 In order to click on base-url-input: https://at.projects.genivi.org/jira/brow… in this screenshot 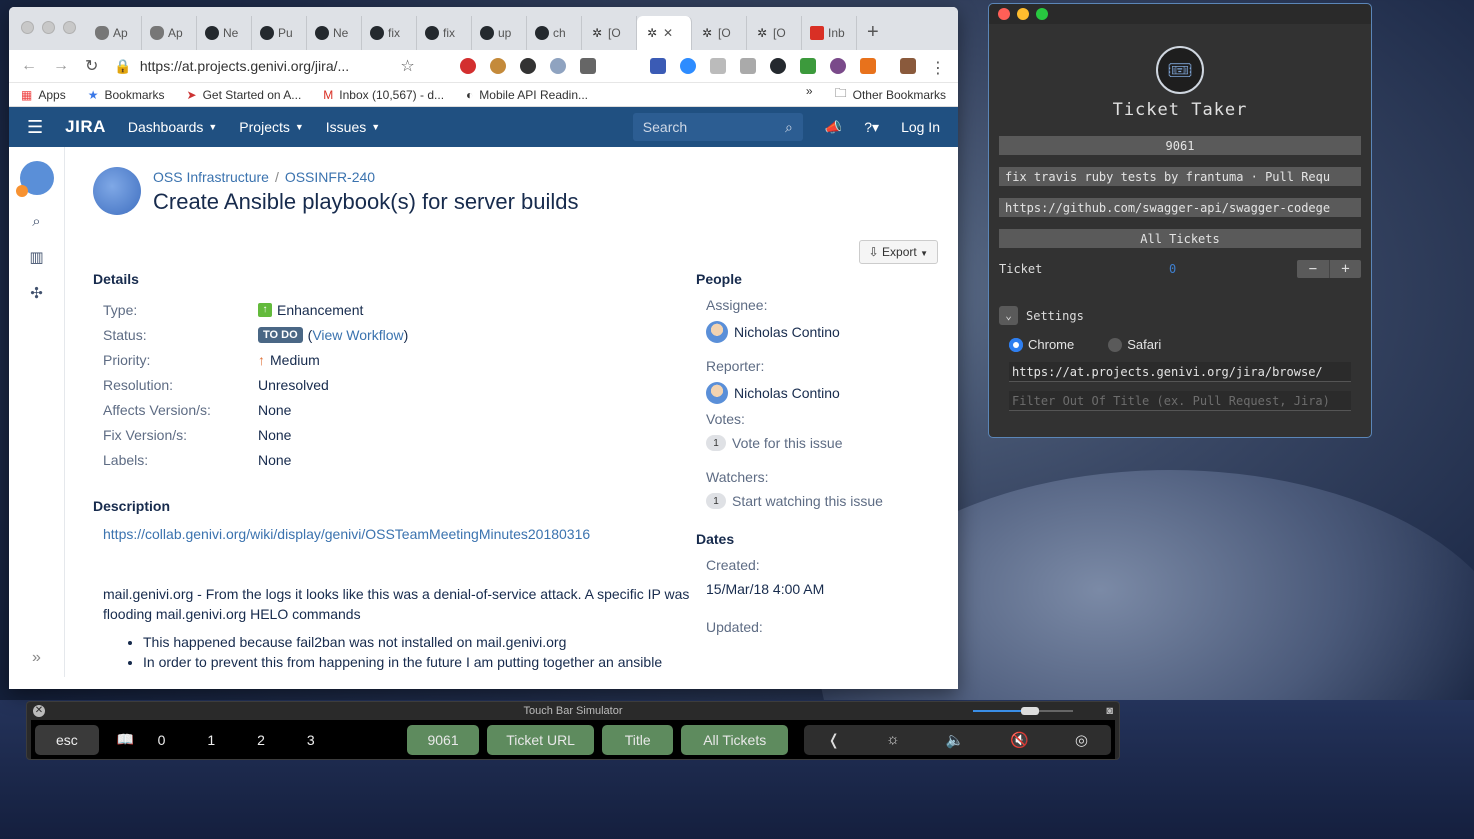, I will do `click(1180, 372)`.